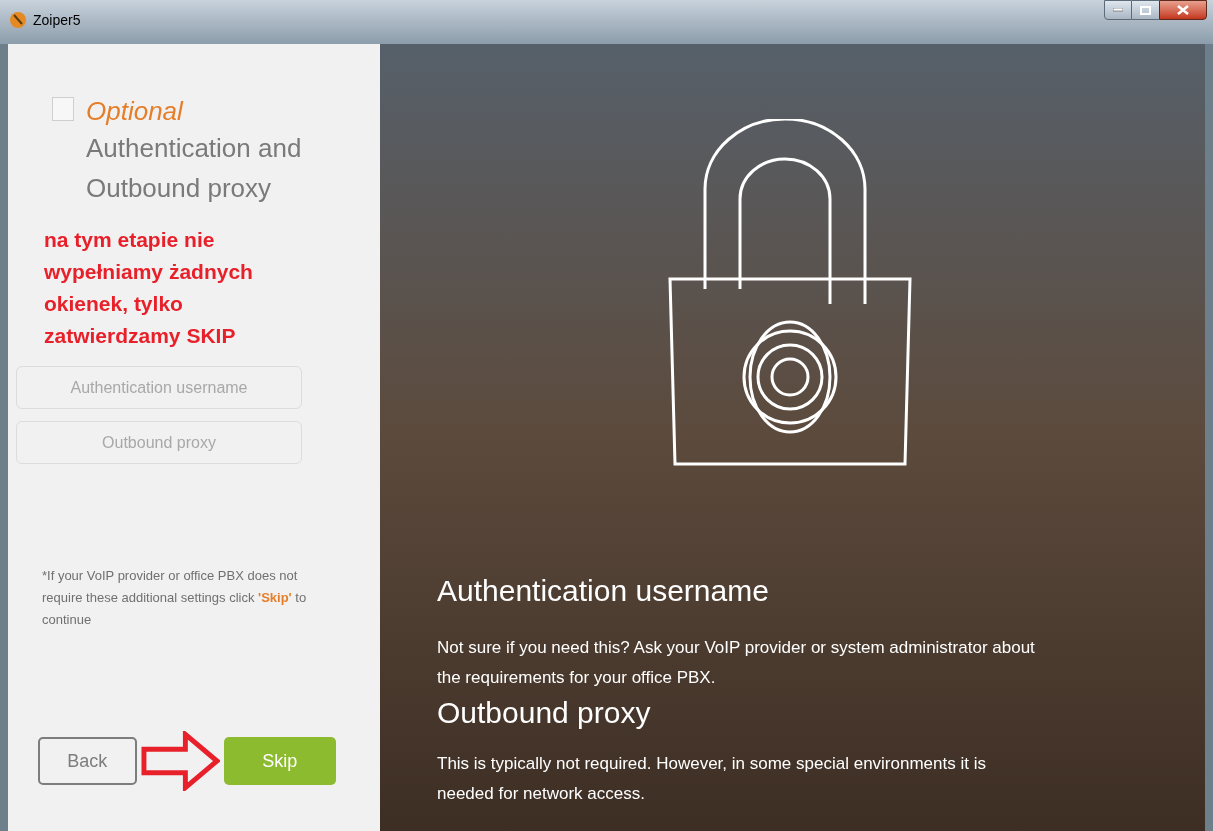 This screenshot has width=1213, height=831. Describe the element at coordinates (194, 168) in the screenshot. I see `section-heading: Authentication and Outbound proxy` at that location.